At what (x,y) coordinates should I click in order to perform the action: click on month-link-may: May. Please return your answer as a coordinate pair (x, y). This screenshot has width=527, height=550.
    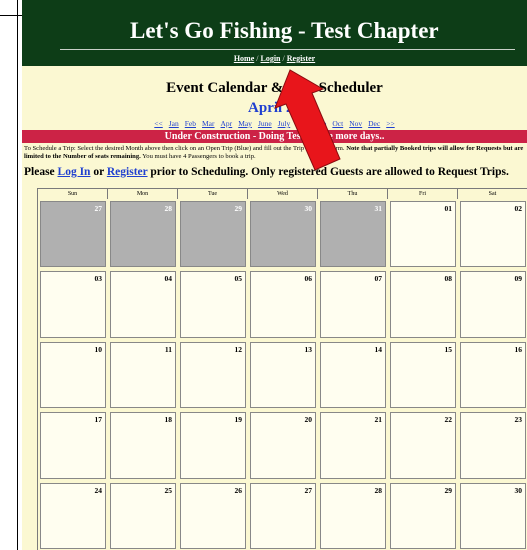
    Looking at the image, I should click on (245, 123).